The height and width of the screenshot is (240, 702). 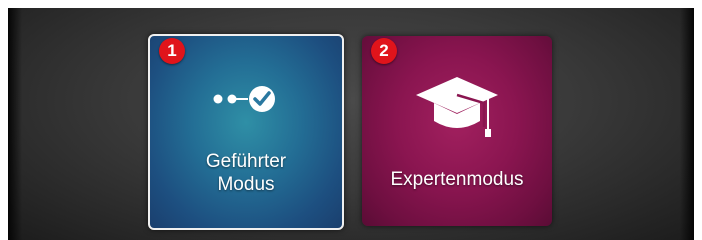 I want to click on step-badge-2: 2, so click(x=384, y=51).